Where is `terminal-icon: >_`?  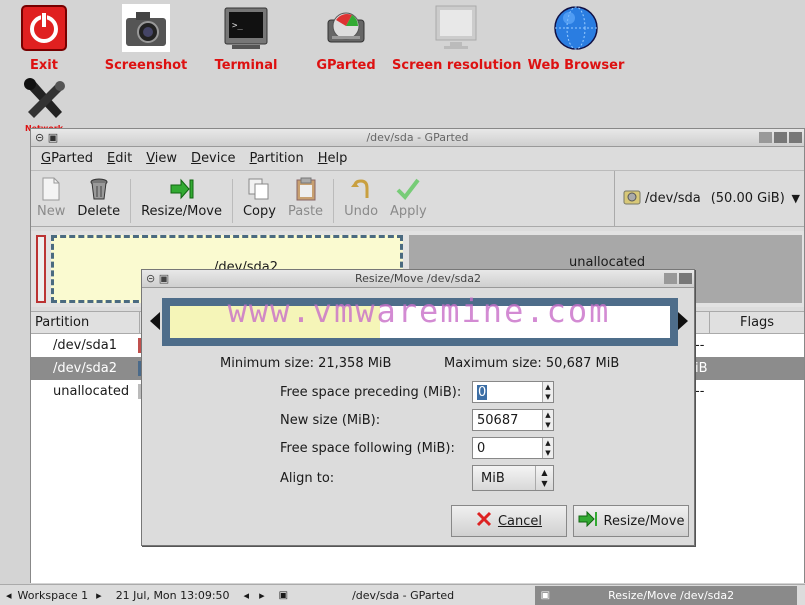
terminal-icon: >_ is located at coordinates (246, 28).